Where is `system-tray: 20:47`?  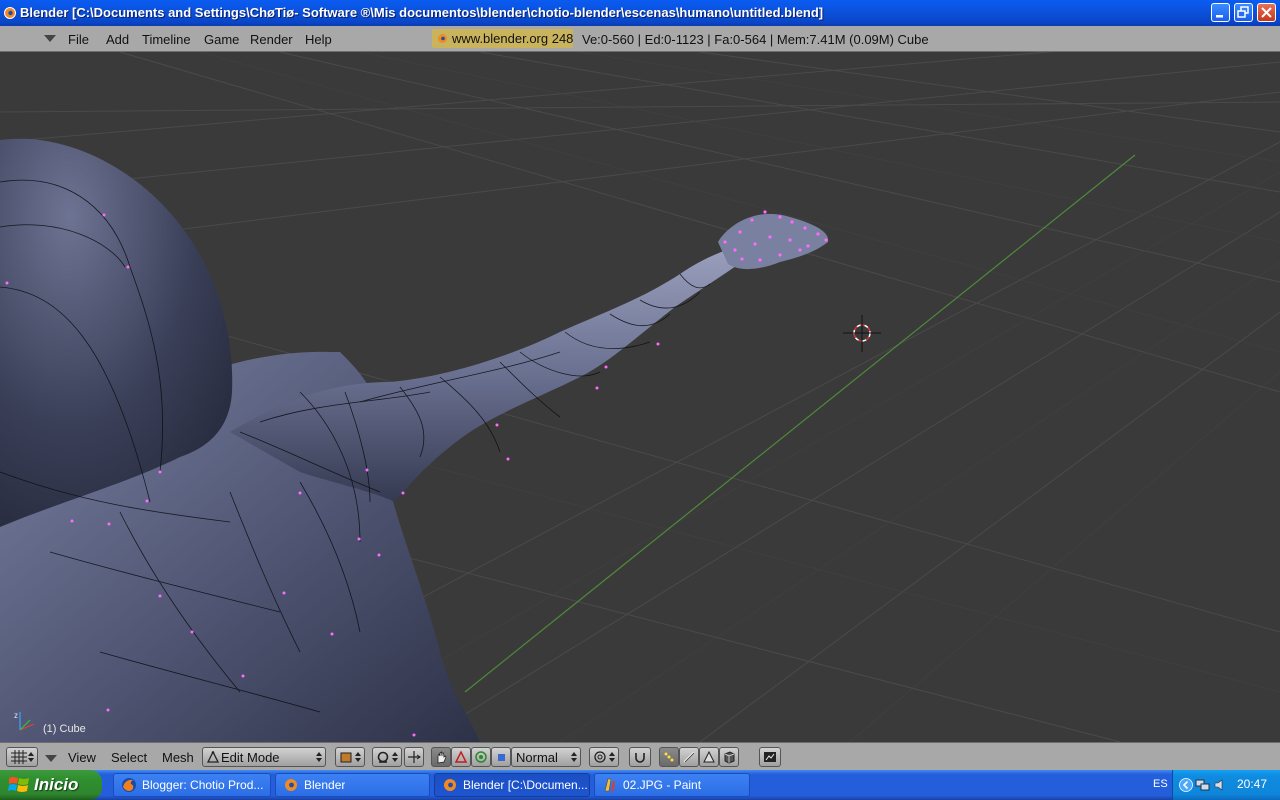 system-tray: 20:47 is located at coordinates (1226, 785).